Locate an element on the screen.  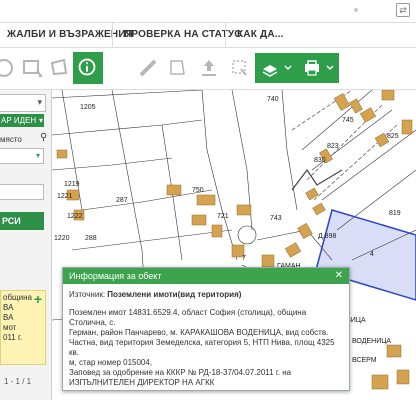
map-label: ВОДЕНИЦА is located at coordinates (371, 341).